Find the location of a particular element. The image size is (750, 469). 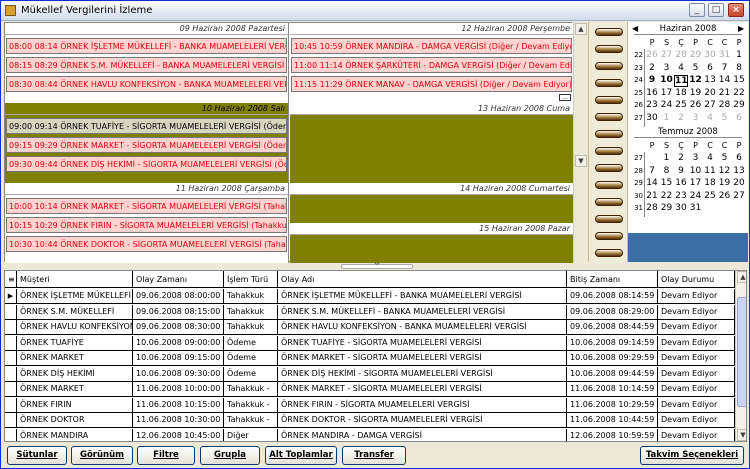

grid-cell: 10.06.2008 09:00:00 is located at coordinates (178, 343).